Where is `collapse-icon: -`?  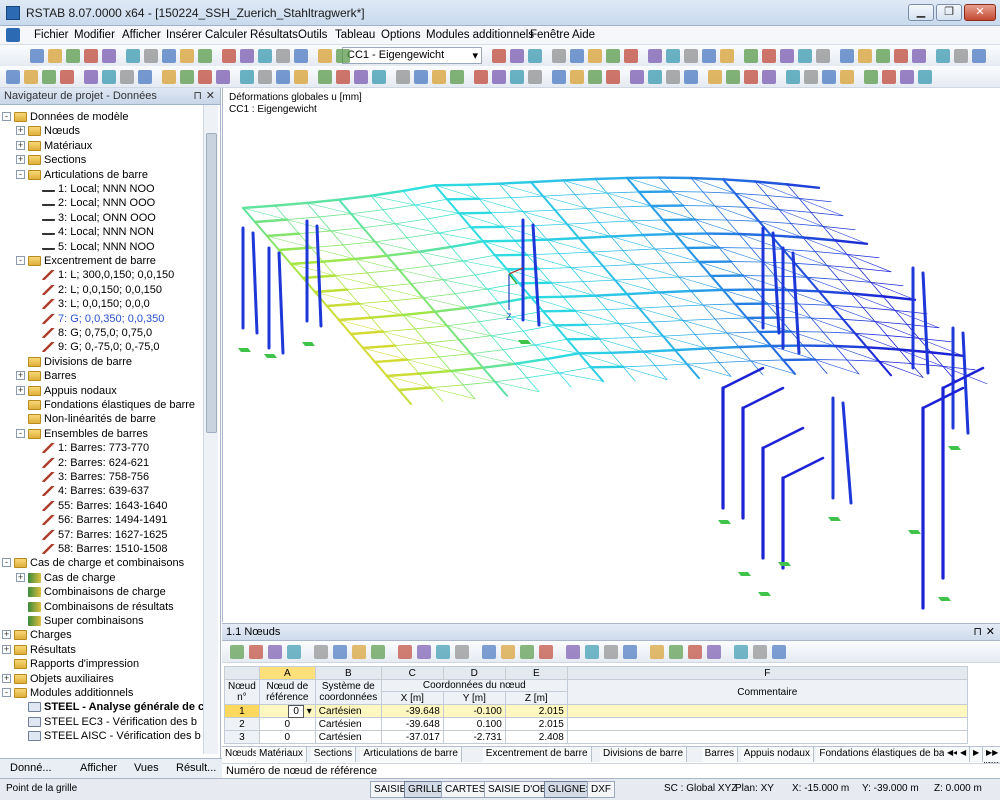 collapse-icon: - is located at coordinates (20, 433).